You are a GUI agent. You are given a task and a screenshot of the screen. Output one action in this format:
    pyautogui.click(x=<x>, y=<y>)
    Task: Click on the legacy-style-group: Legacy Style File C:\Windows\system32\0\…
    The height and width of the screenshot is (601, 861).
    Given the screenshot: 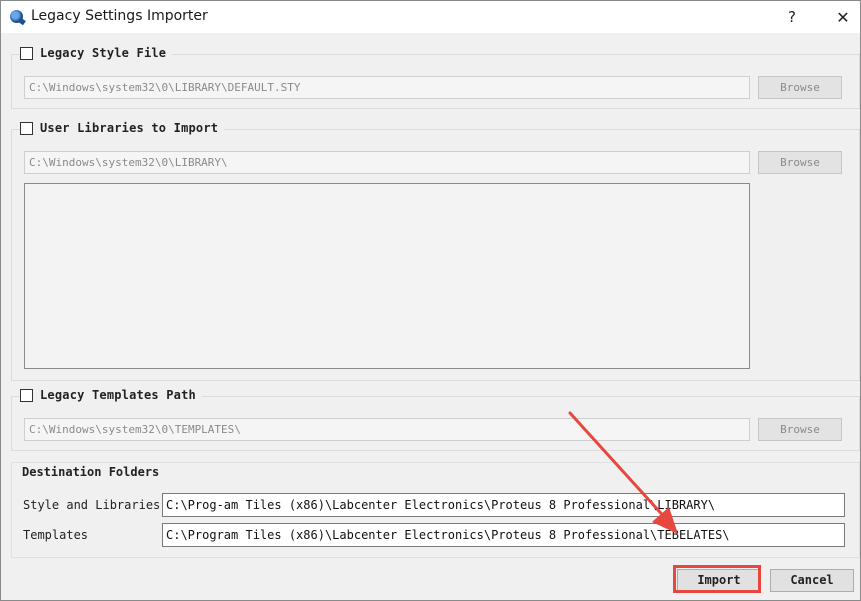 What is the action you would take?
    pyautogui.click(x=435, y=77)
    